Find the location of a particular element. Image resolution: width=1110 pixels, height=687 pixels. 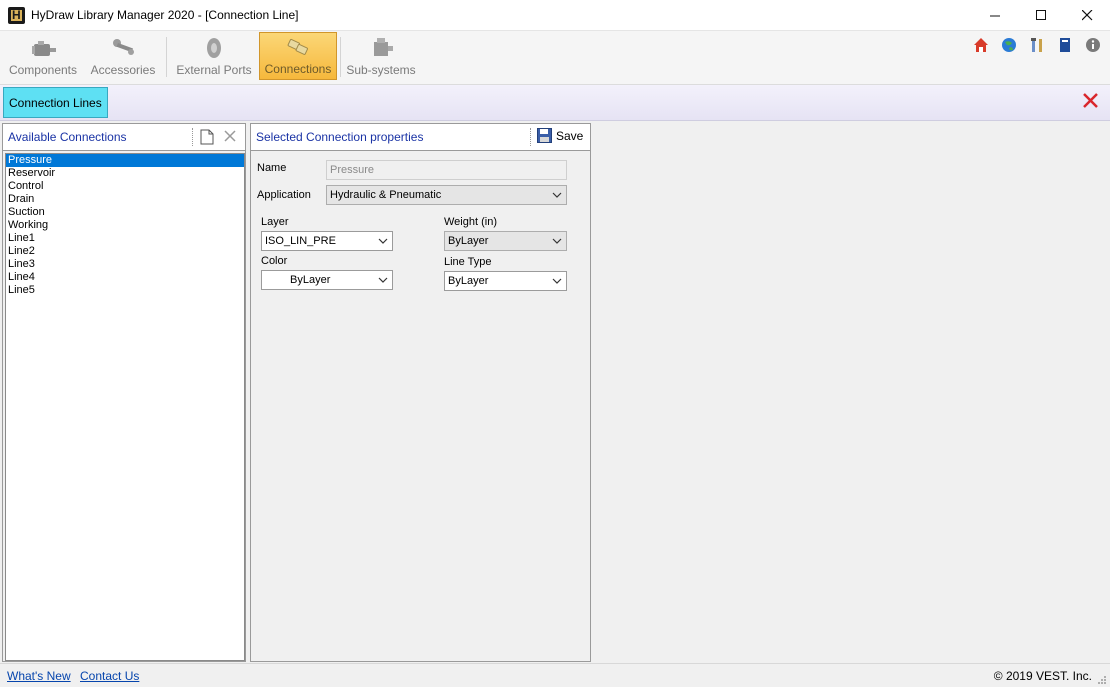

linetype-label: Line Type is located at coordinates (468, 262).